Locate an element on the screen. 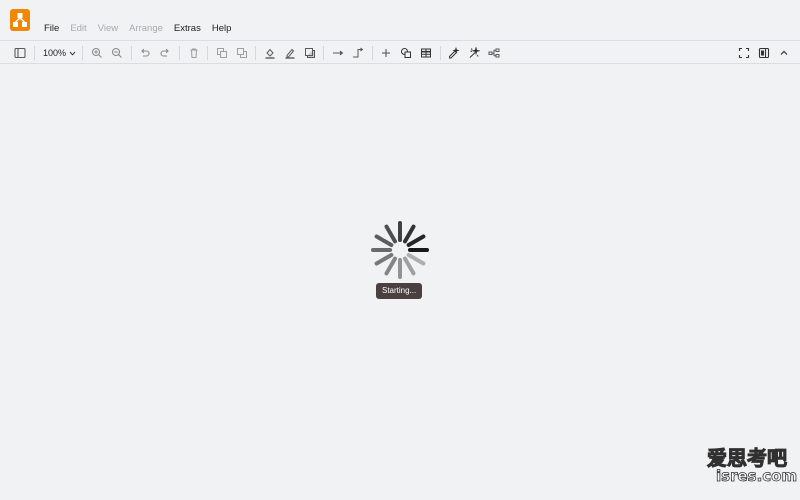 This screenshot has height=500, width=800. magic-icon is located at coordinates (474, 53).